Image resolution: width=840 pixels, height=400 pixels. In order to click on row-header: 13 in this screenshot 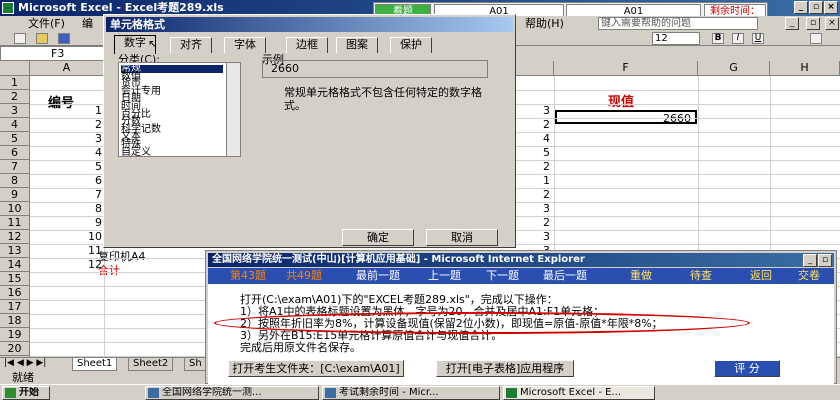, I will do `click(15, 251)`.